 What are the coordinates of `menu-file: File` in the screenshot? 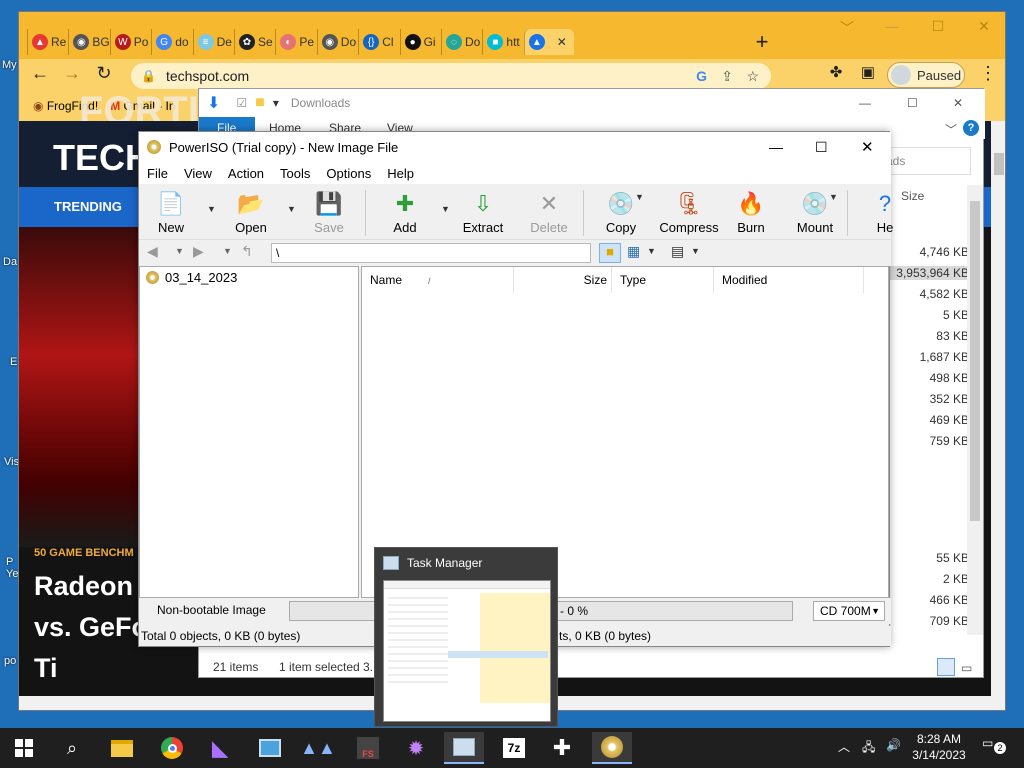 It's located at (157, 173).